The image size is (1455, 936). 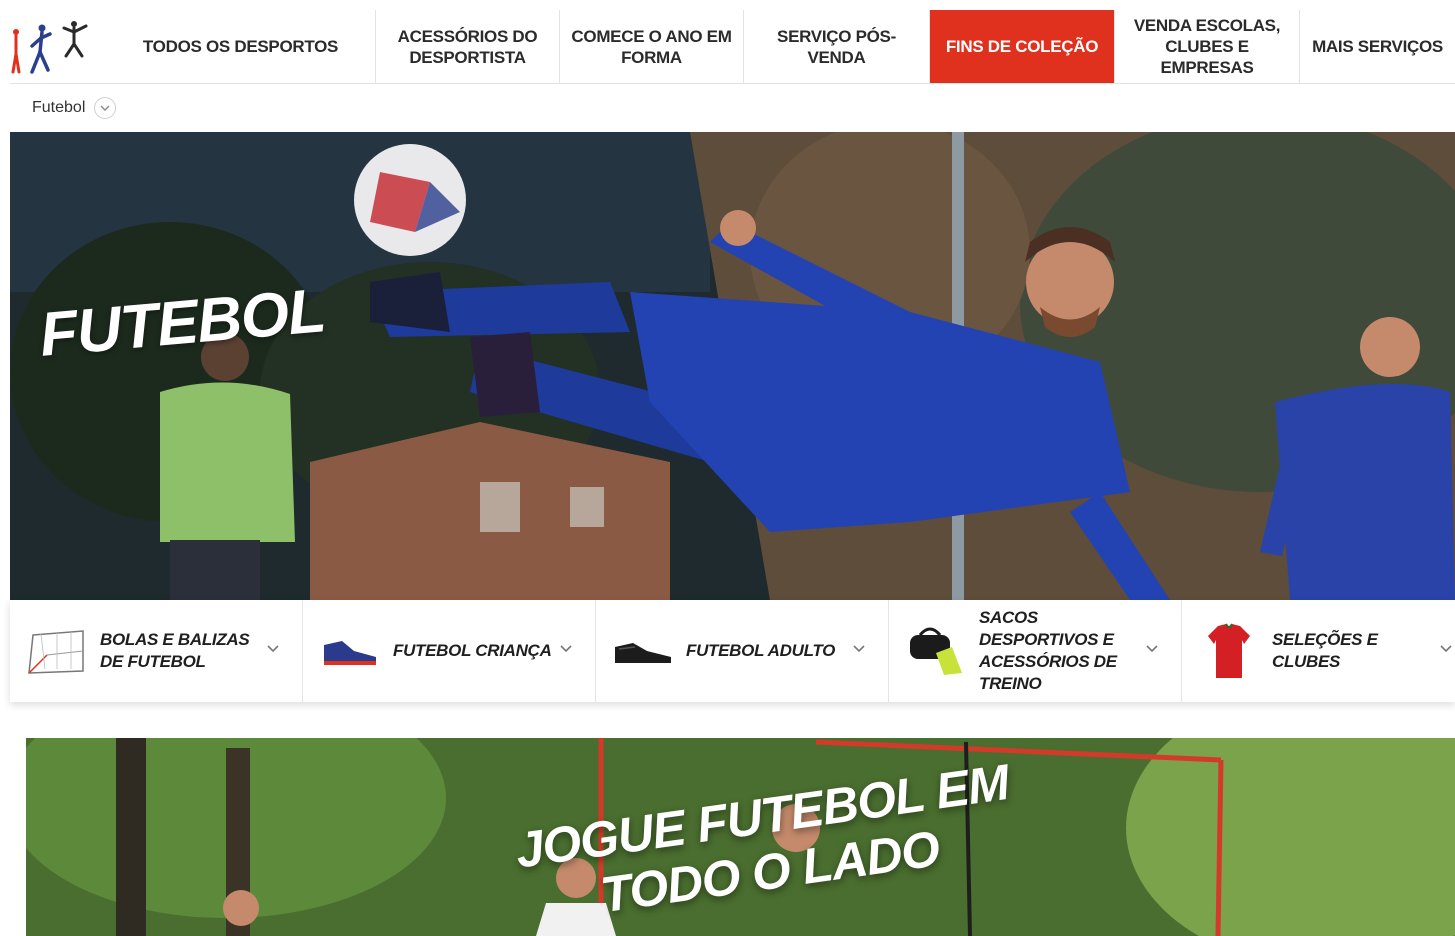 I want to click on nav-item-acessorios: ACESSÓRIOS DO DESPORTISTA, so click(x=468, y=46).